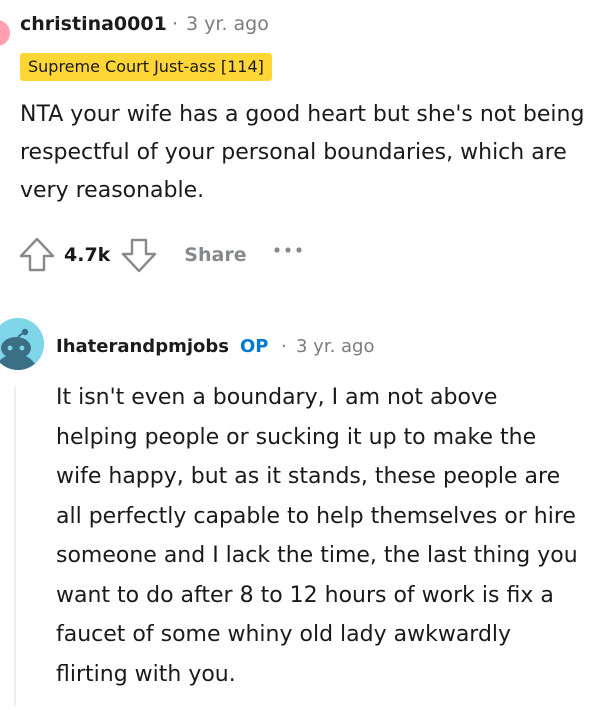 The width and height of the screenshot is (593, 710). Describe the element at coordinates (146, 67) in the screenshot. I see `user-flair: Supreme Court Just-ass [114]` at that location.